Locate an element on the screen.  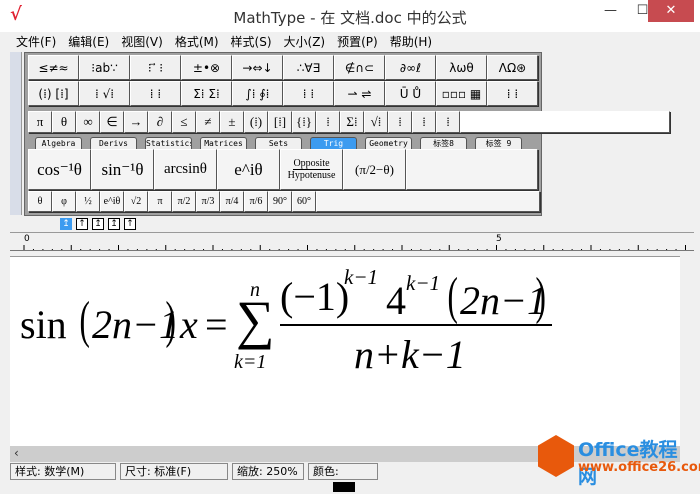
palette-r1-button-5: ∴∀∃ is located at coordinates (308, 67).